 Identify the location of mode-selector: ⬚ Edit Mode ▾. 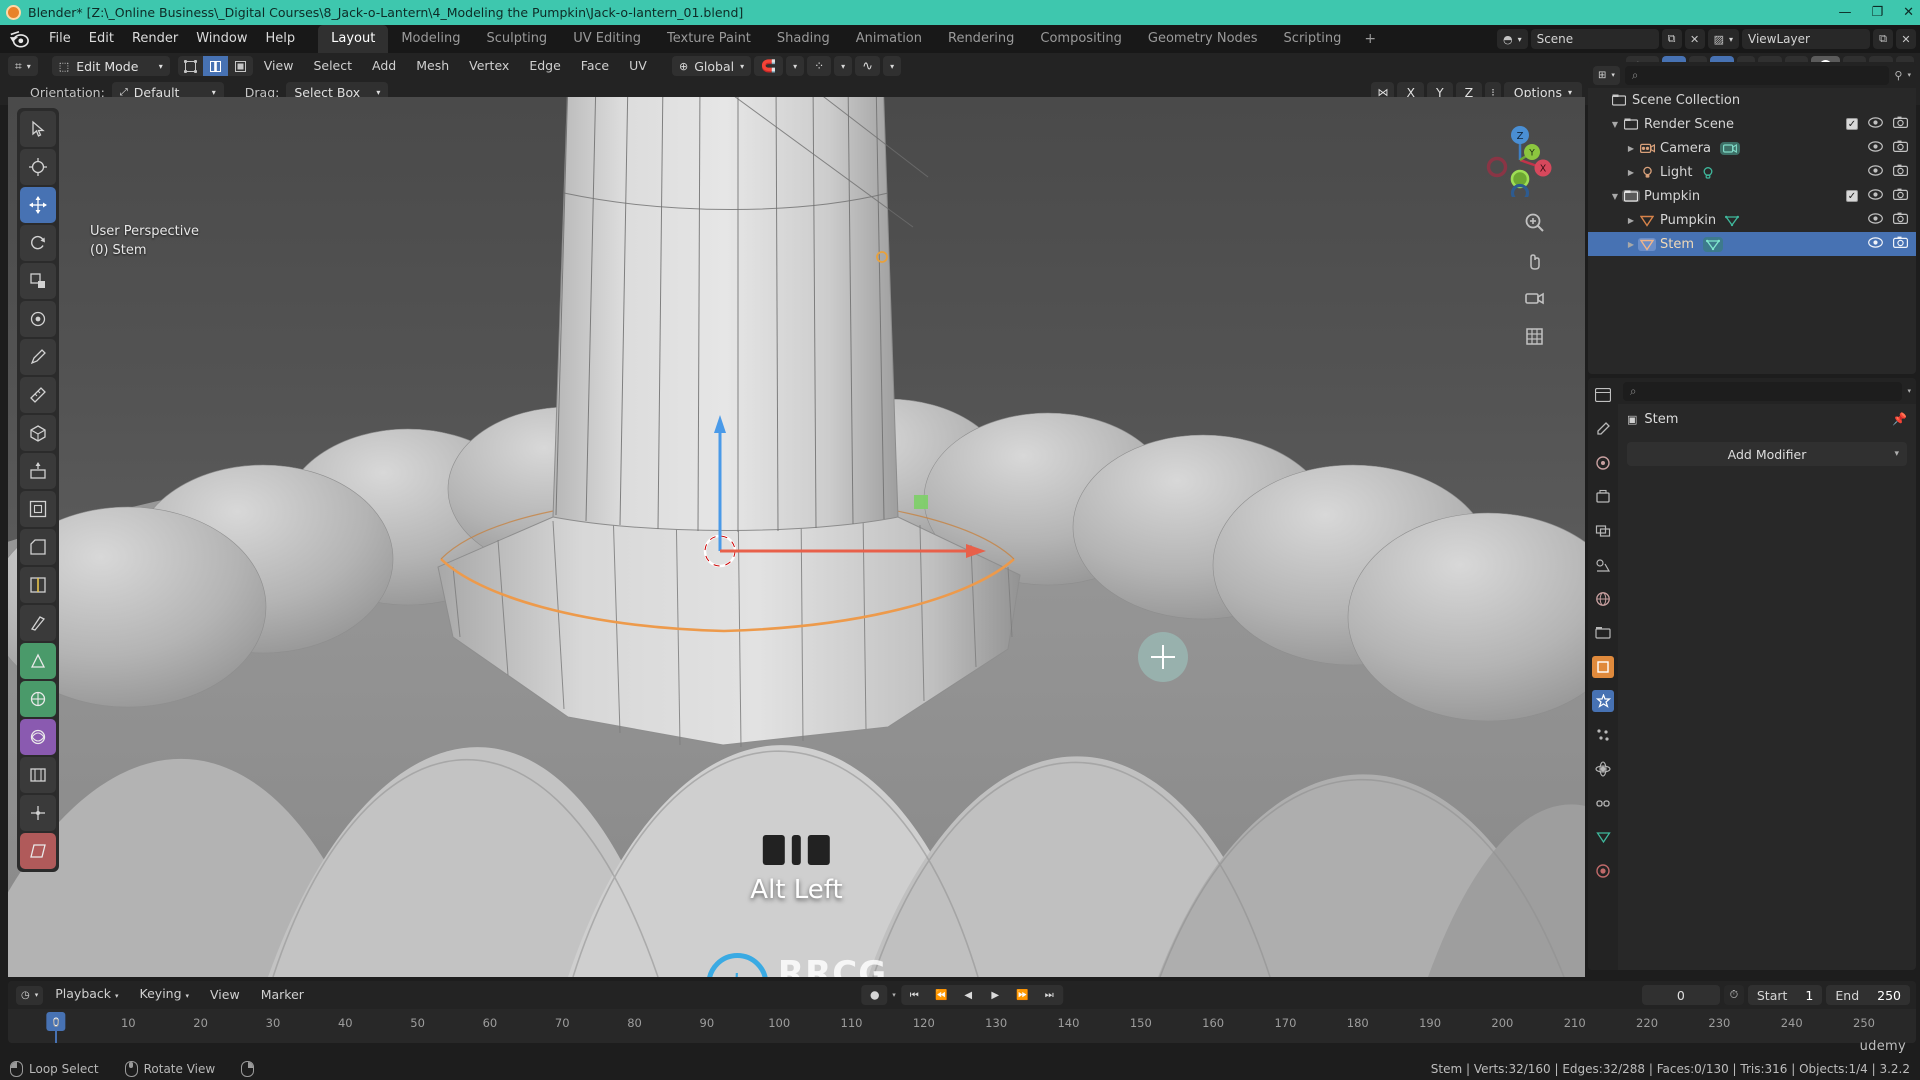
(110, 66).